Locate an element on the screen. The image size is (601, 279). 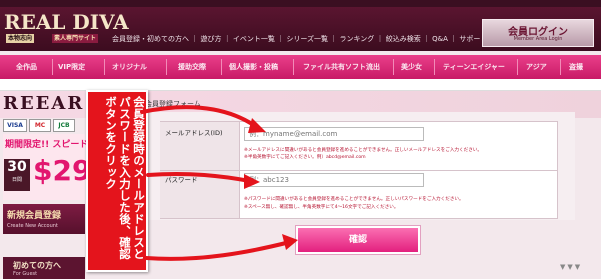
arrow-to-confirm is located at coordinates (218, 250).